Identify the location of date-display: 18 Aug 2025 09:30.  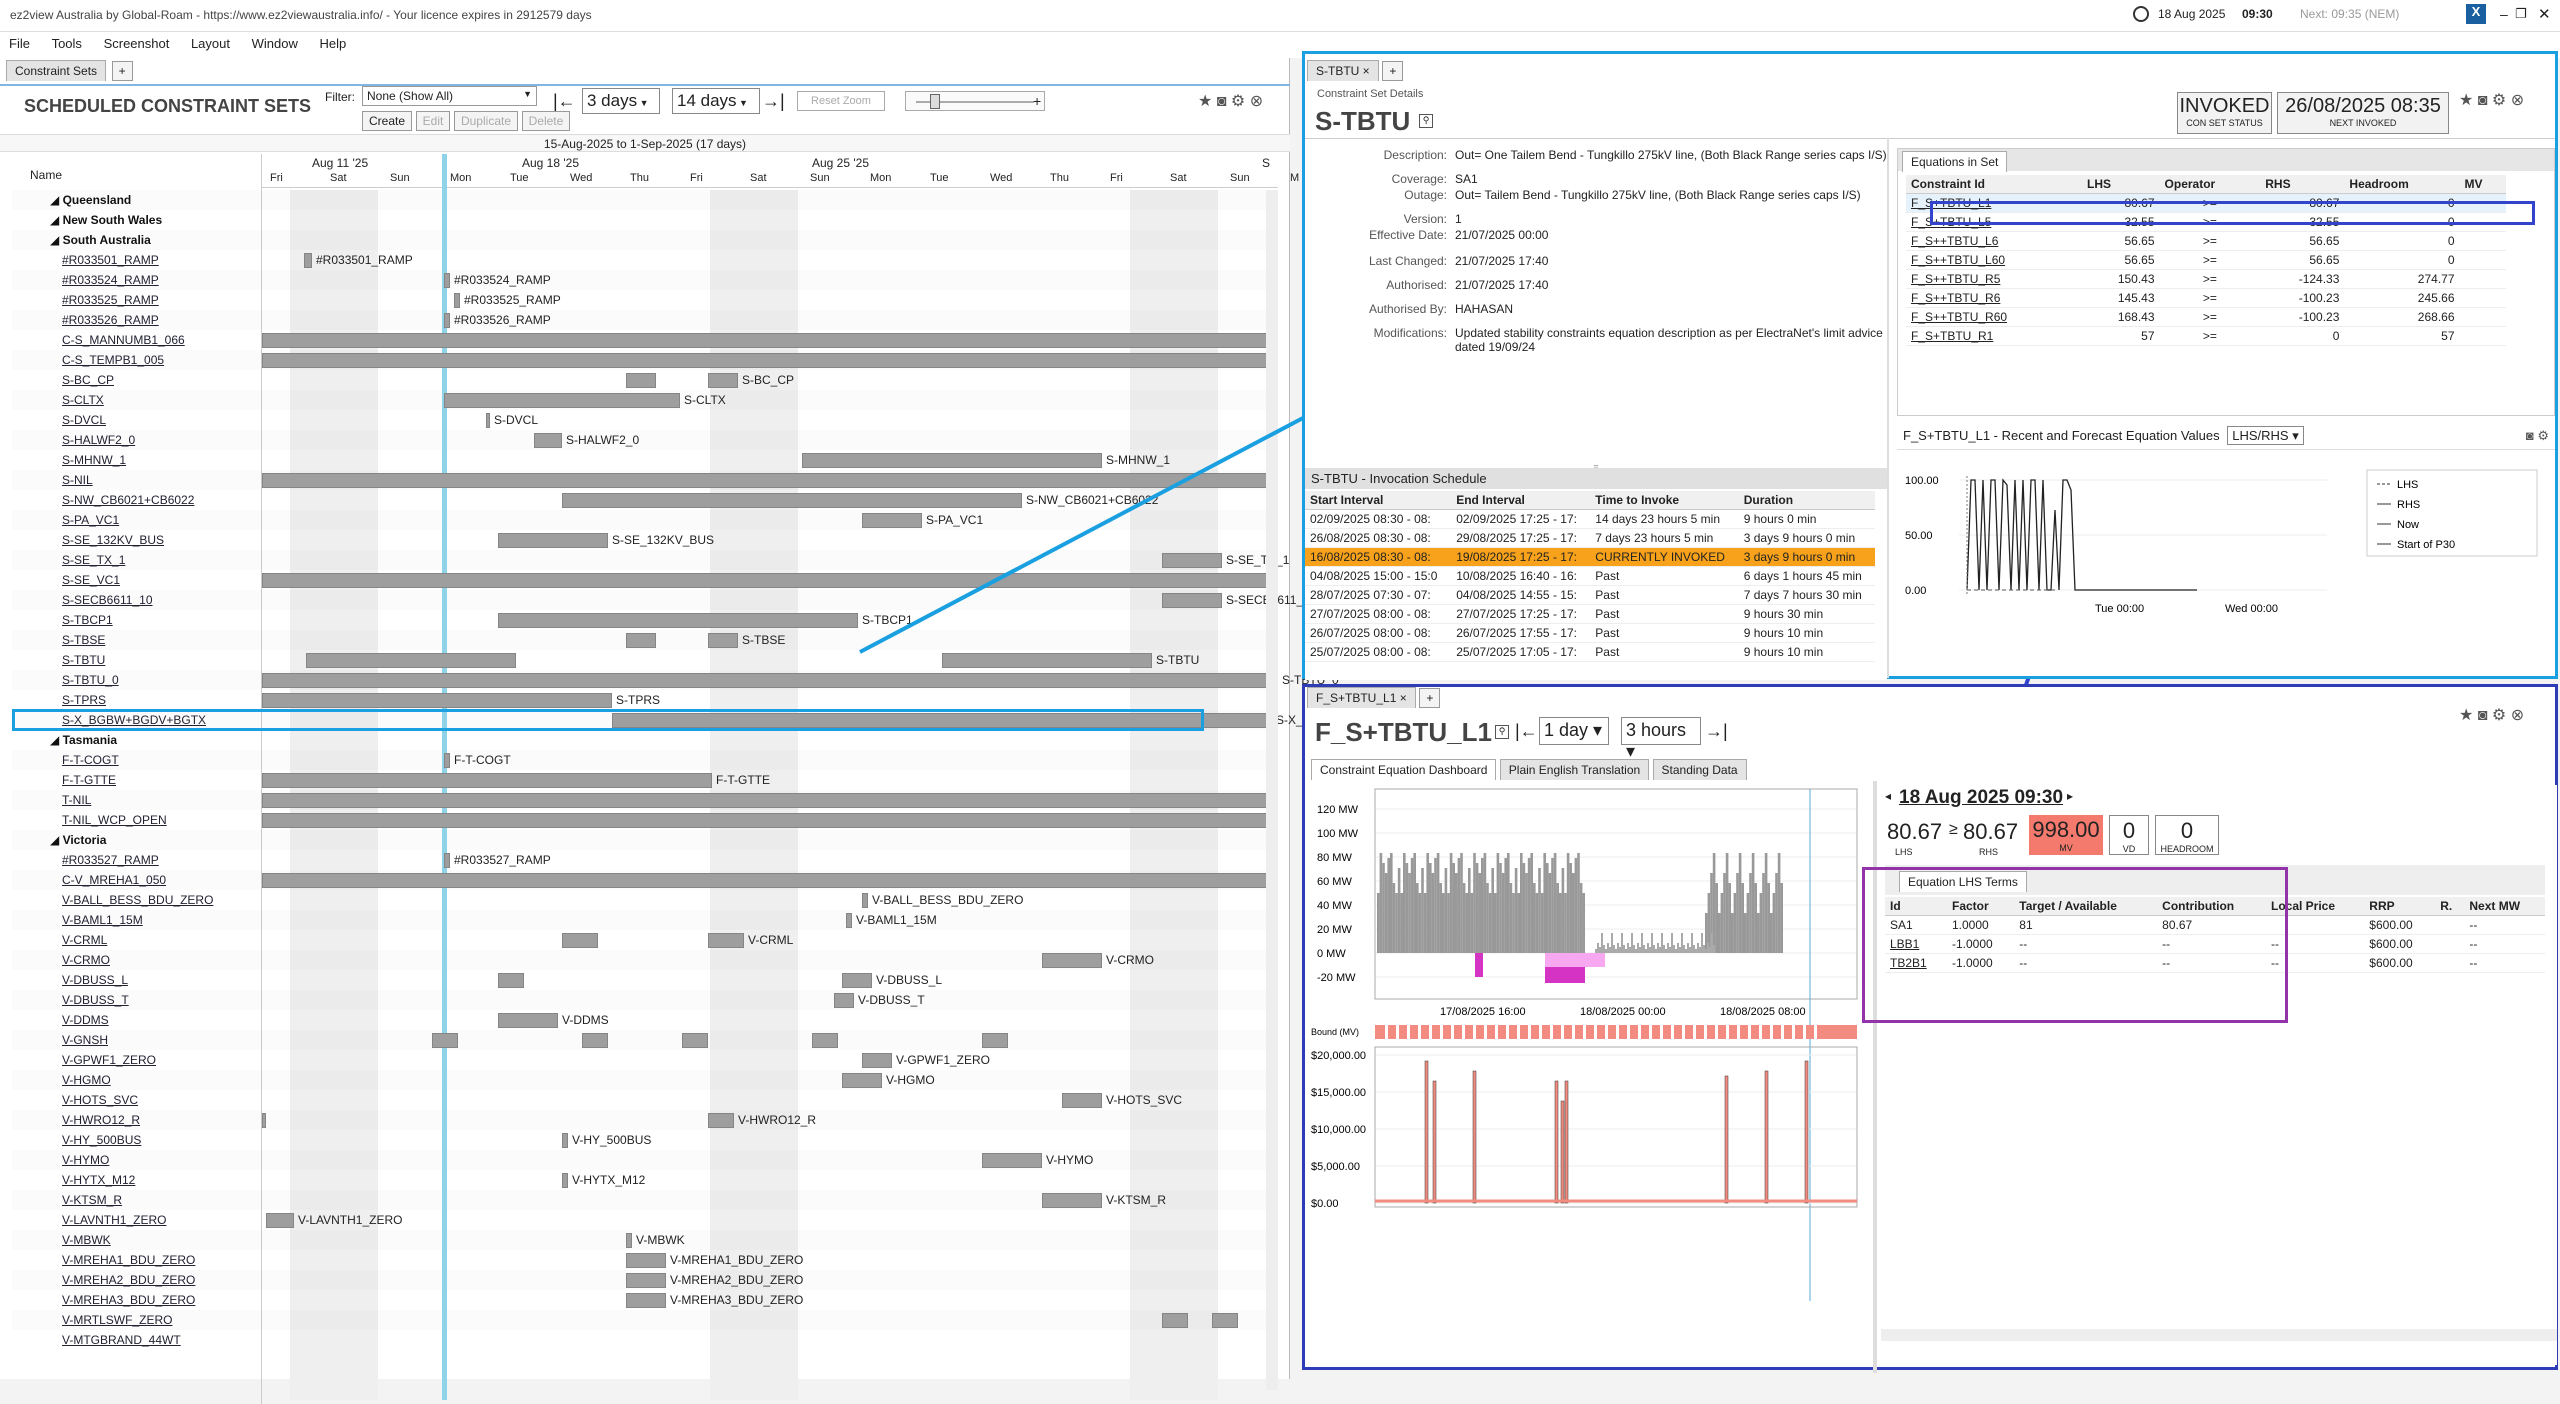
(1981, 798).